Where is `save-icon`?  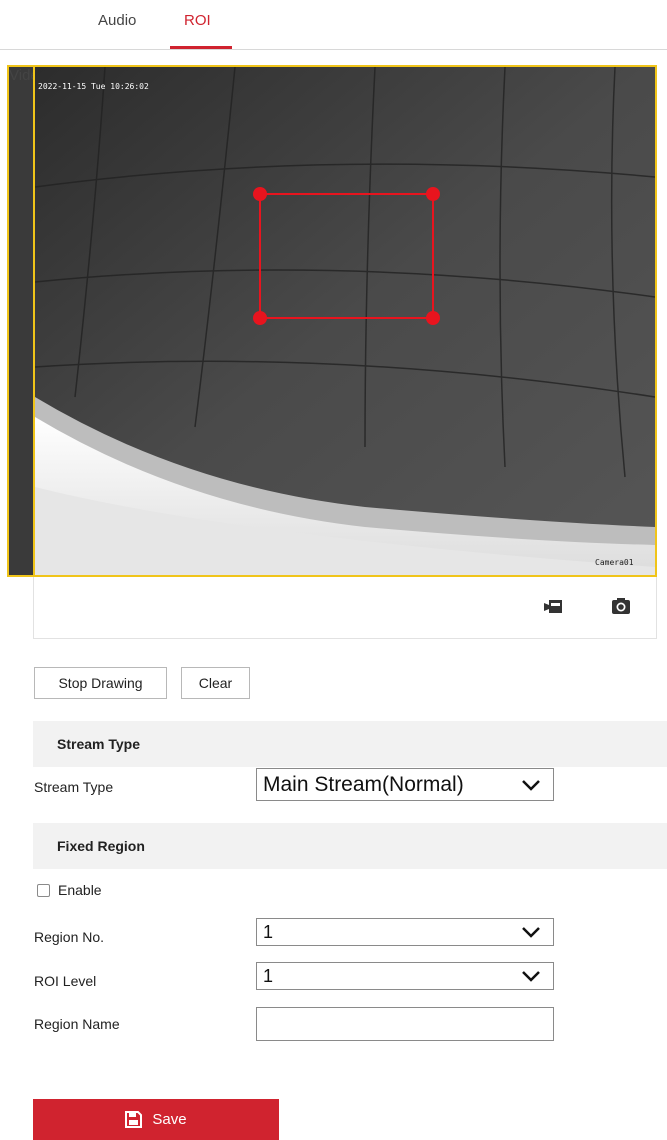
save-icon is located at coordinates (134, 1119).